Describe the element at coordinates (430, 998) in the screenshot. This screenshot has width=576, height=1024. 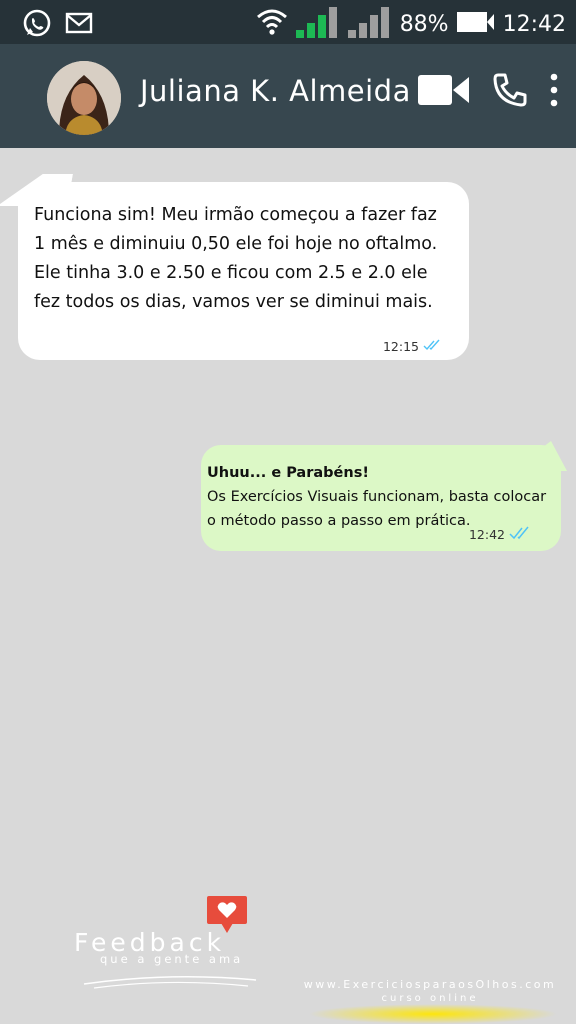
I see `site-sub: curso online` at that location.